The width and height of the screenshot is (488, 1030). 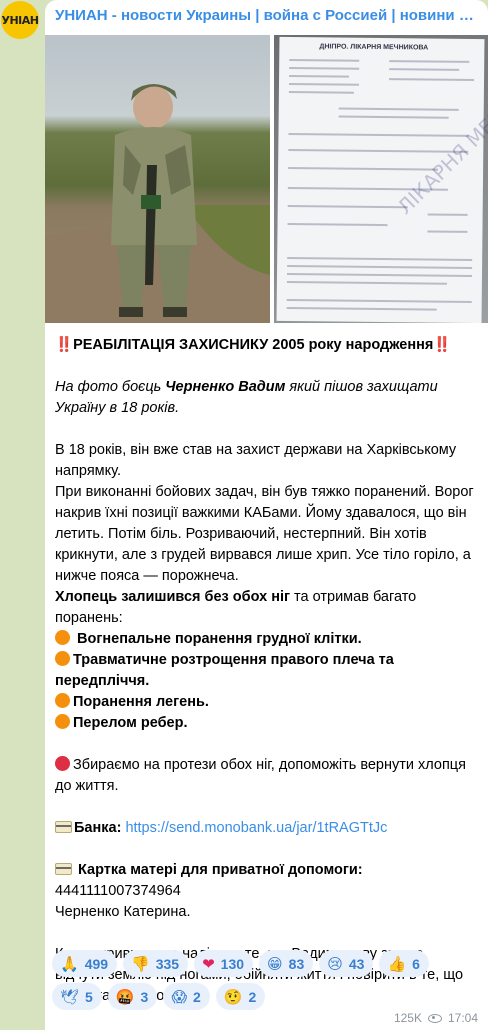 I want to click on injury-item: Поранення легень., so click(x=265, y=702).